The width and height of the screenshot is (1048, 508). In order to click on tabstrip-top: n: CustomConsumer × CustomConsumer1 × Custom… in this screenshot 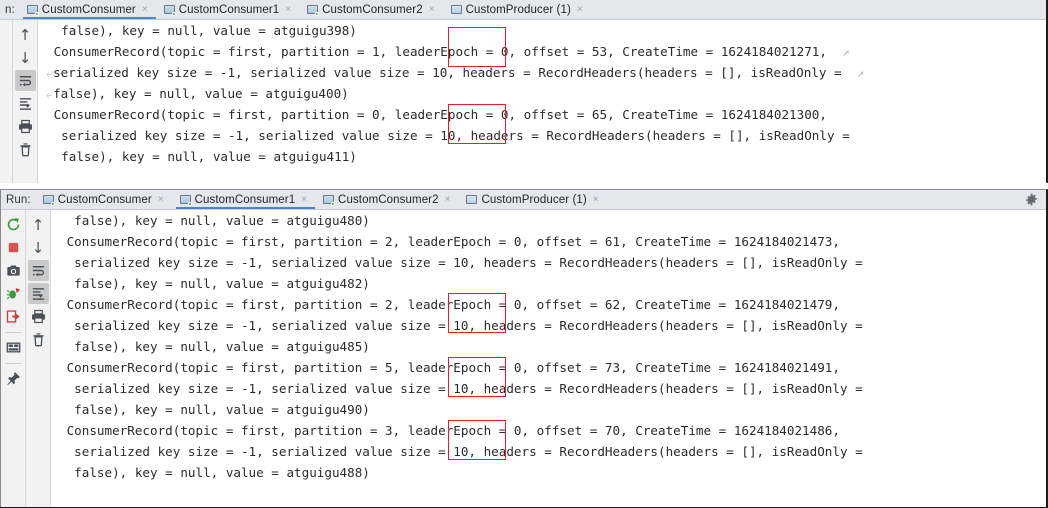, I will do `click(523, 10)`.